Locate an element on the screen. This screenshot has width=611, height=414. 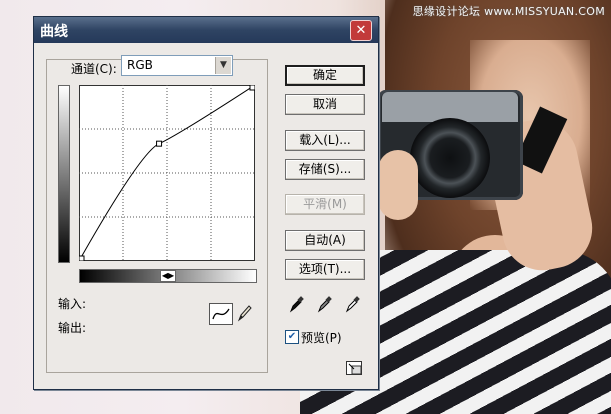
gradient-toggle-icon: ◀▶ is located at coordinates (168, 276).